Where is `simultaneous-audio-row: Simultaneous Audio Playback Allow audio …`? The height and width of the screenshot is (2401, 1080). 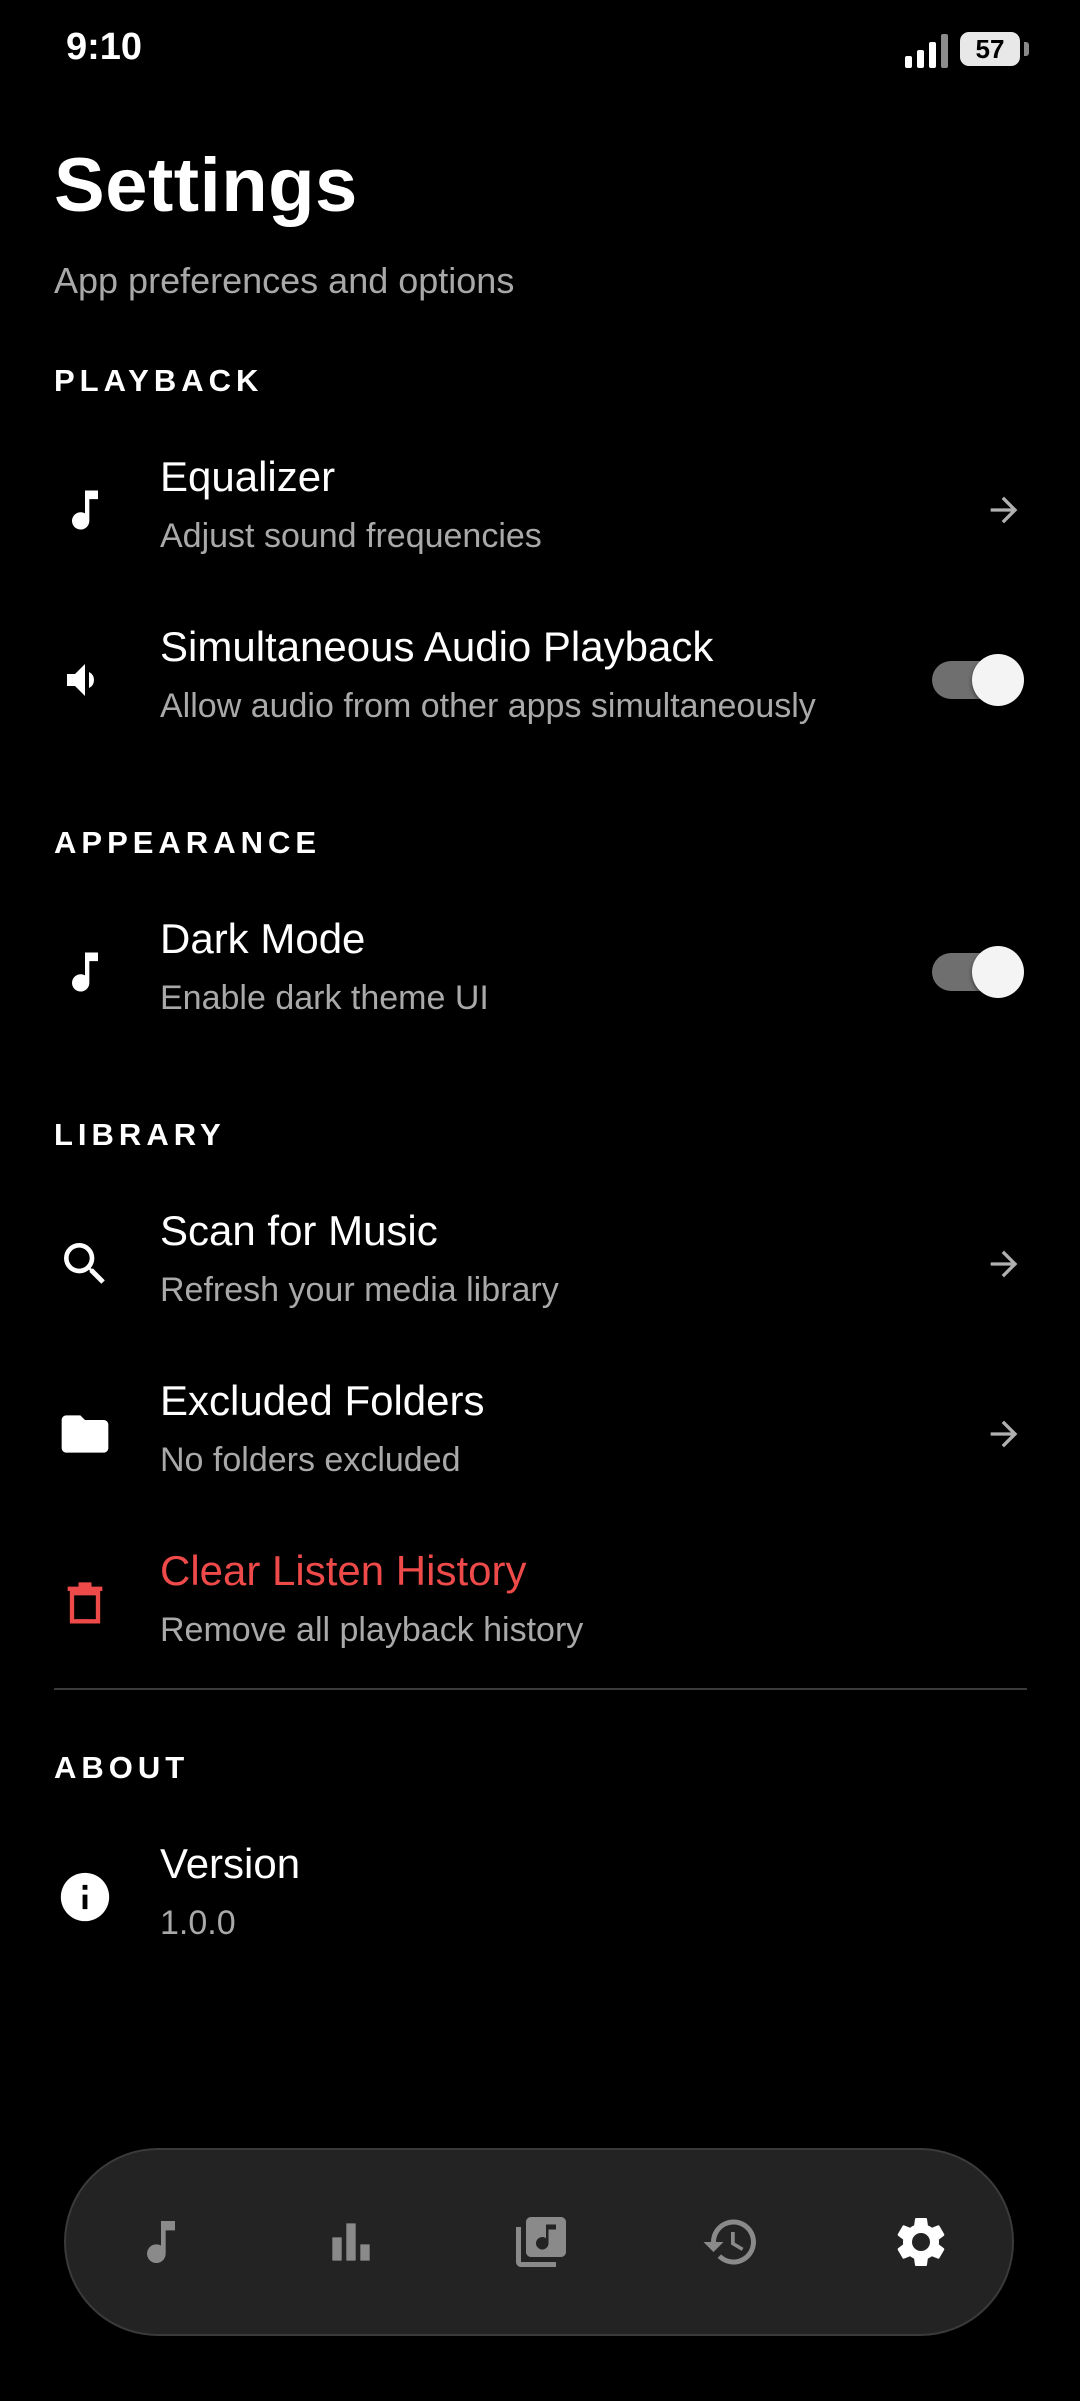
simultaneous-audio-row: Simultaneous Audio Playback Allow audio … is located at coordinates (540, 680).